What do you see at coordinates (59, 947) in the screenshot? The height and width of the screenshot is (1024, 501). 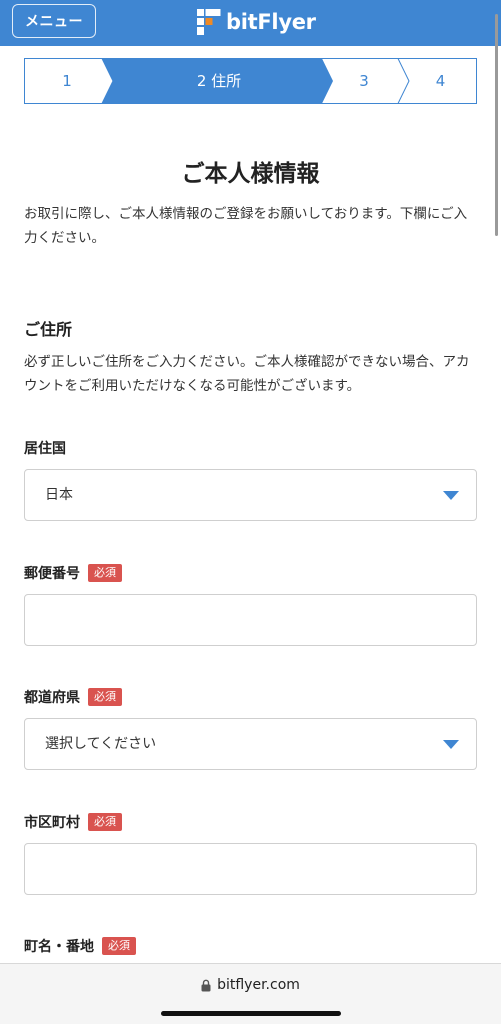 I see `street-label-text: 町名・番地` at bounding box center [59, 947].